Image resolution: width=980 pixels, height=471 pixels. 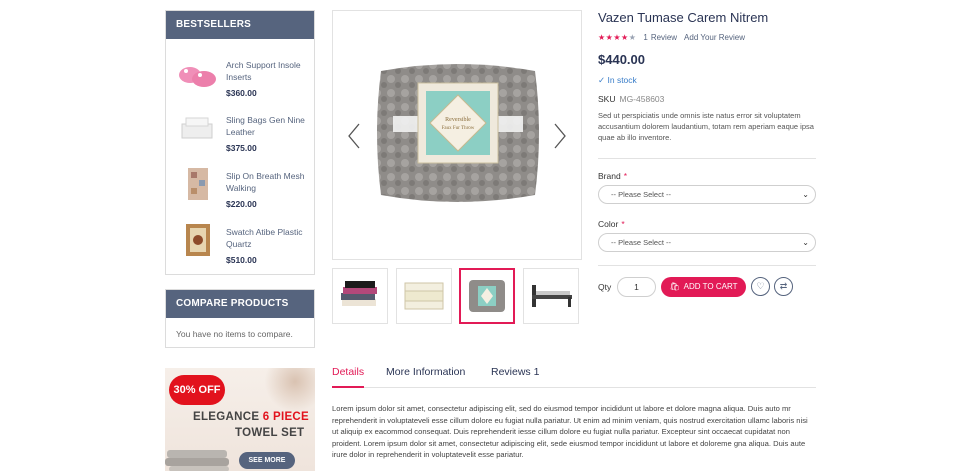 What do you see at coordinates (234, 334) in the screenshot?
I see `compare-empty-text: You have no items to compare.` at bounding box center [234, 334].